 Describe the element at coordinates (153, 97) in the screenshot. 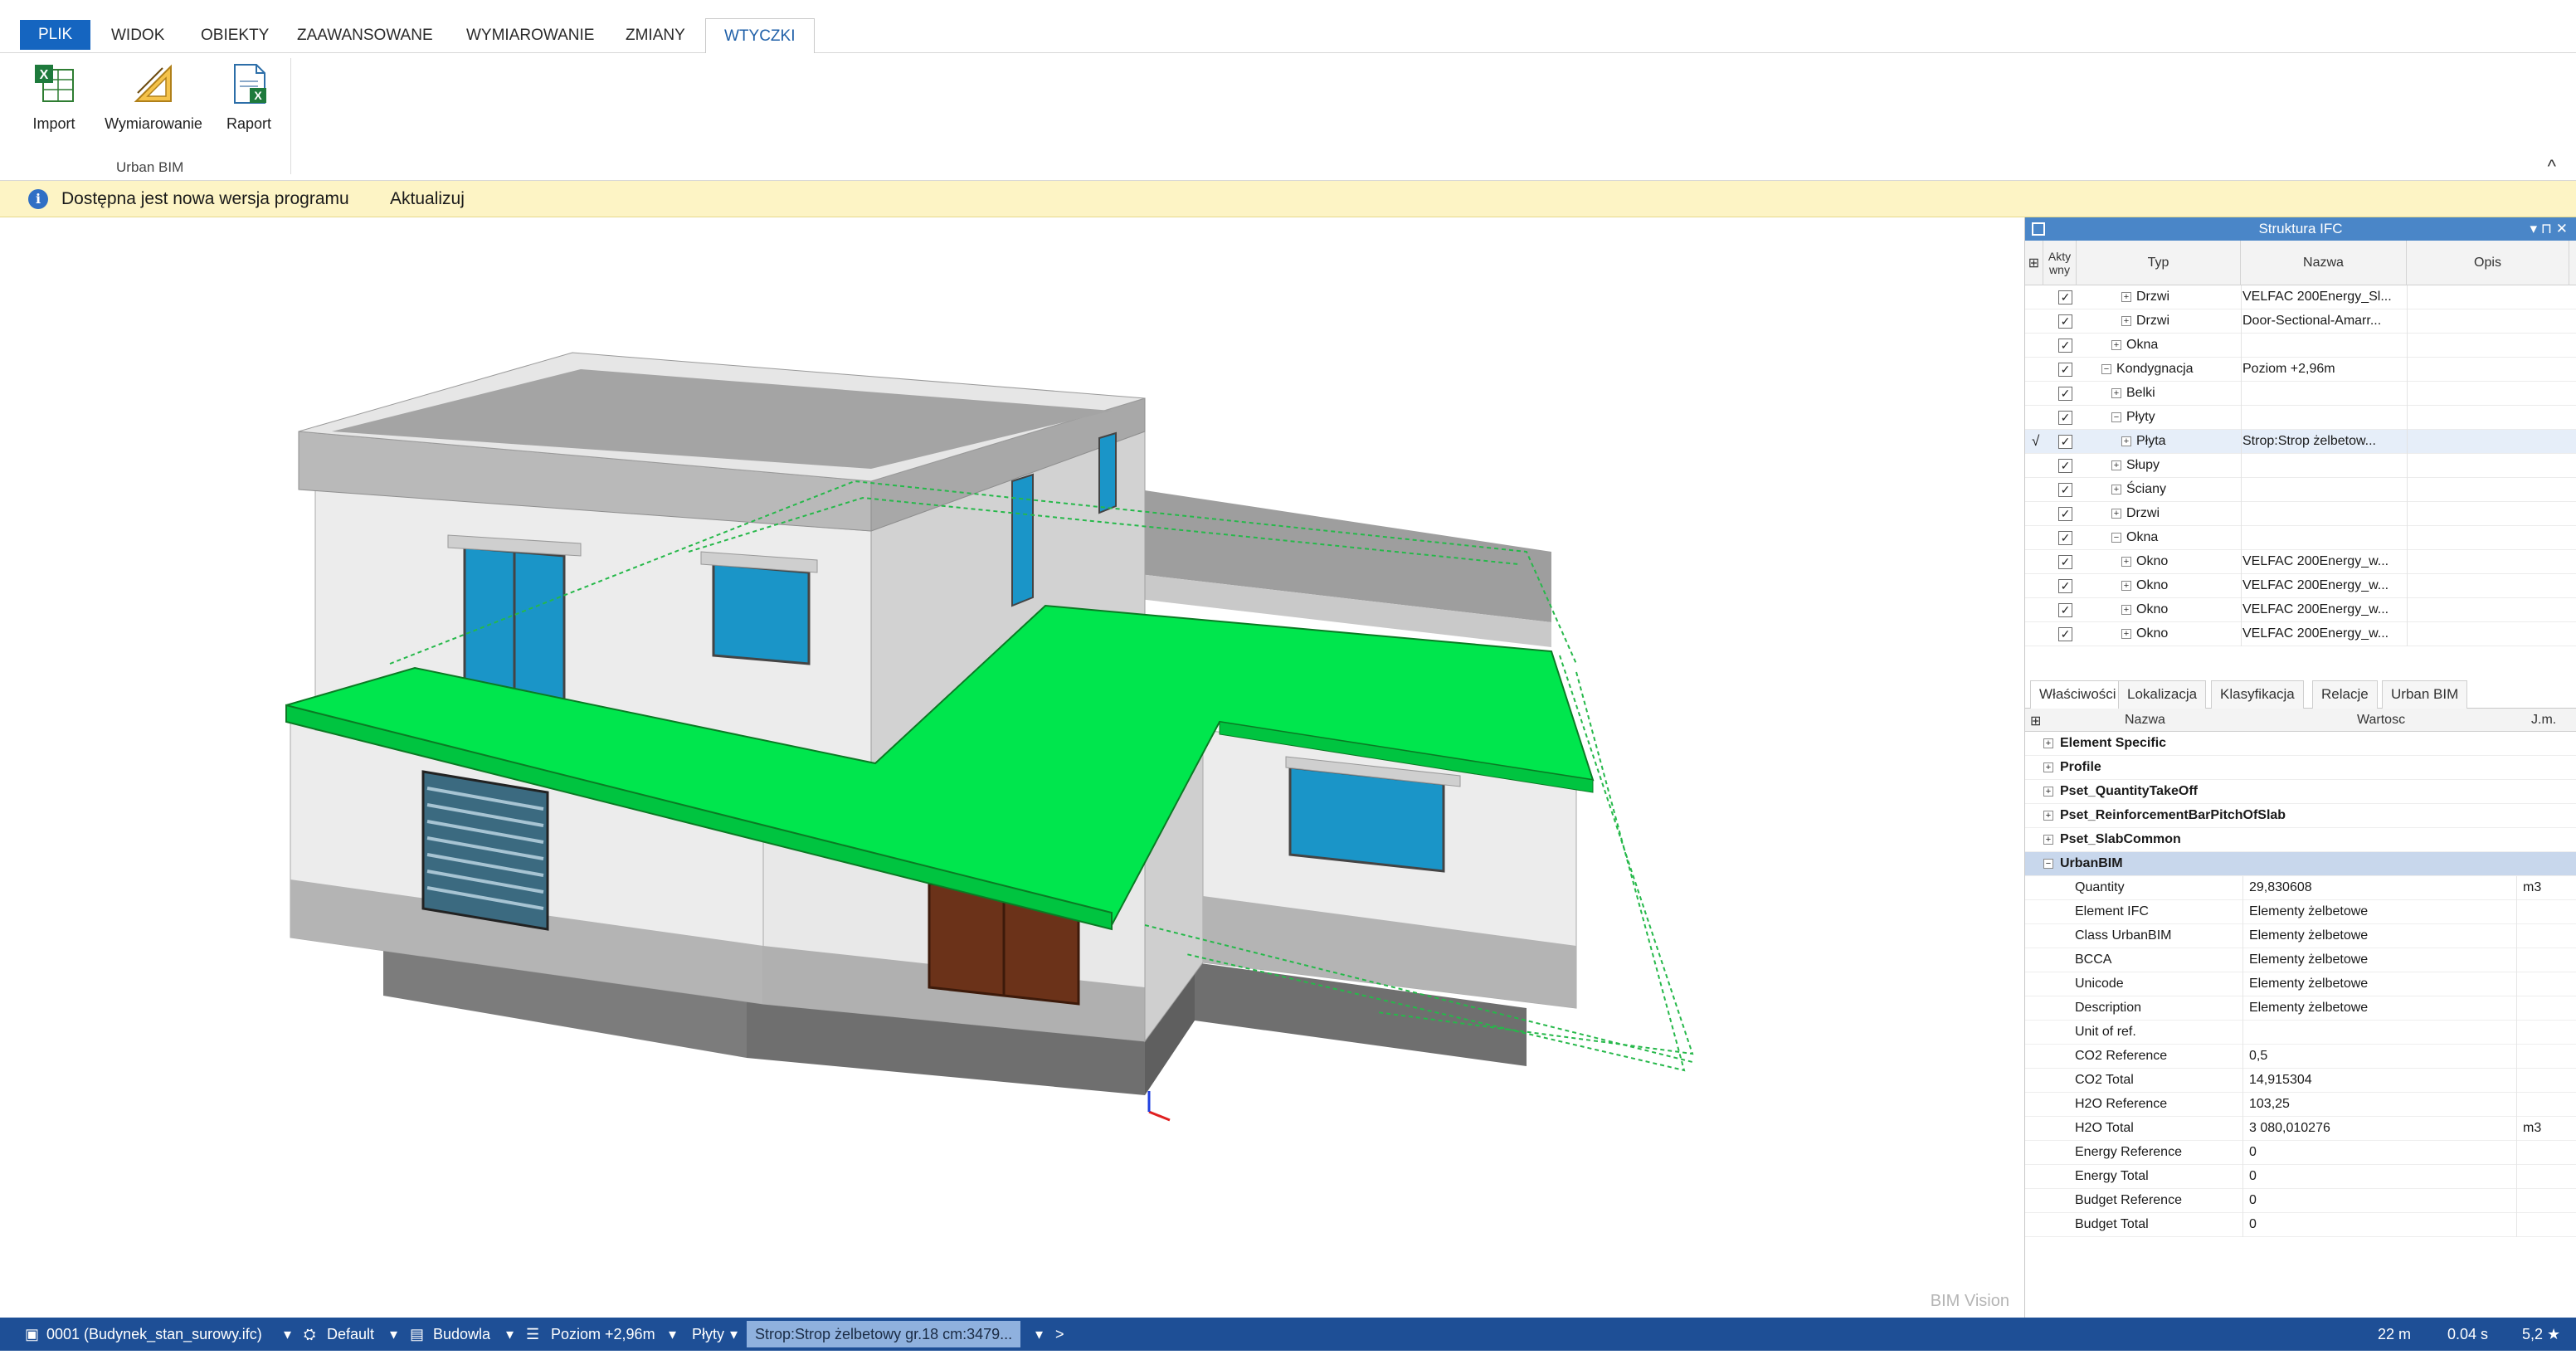

I see `dimensioning-button: Wymiarowanie` at that location.